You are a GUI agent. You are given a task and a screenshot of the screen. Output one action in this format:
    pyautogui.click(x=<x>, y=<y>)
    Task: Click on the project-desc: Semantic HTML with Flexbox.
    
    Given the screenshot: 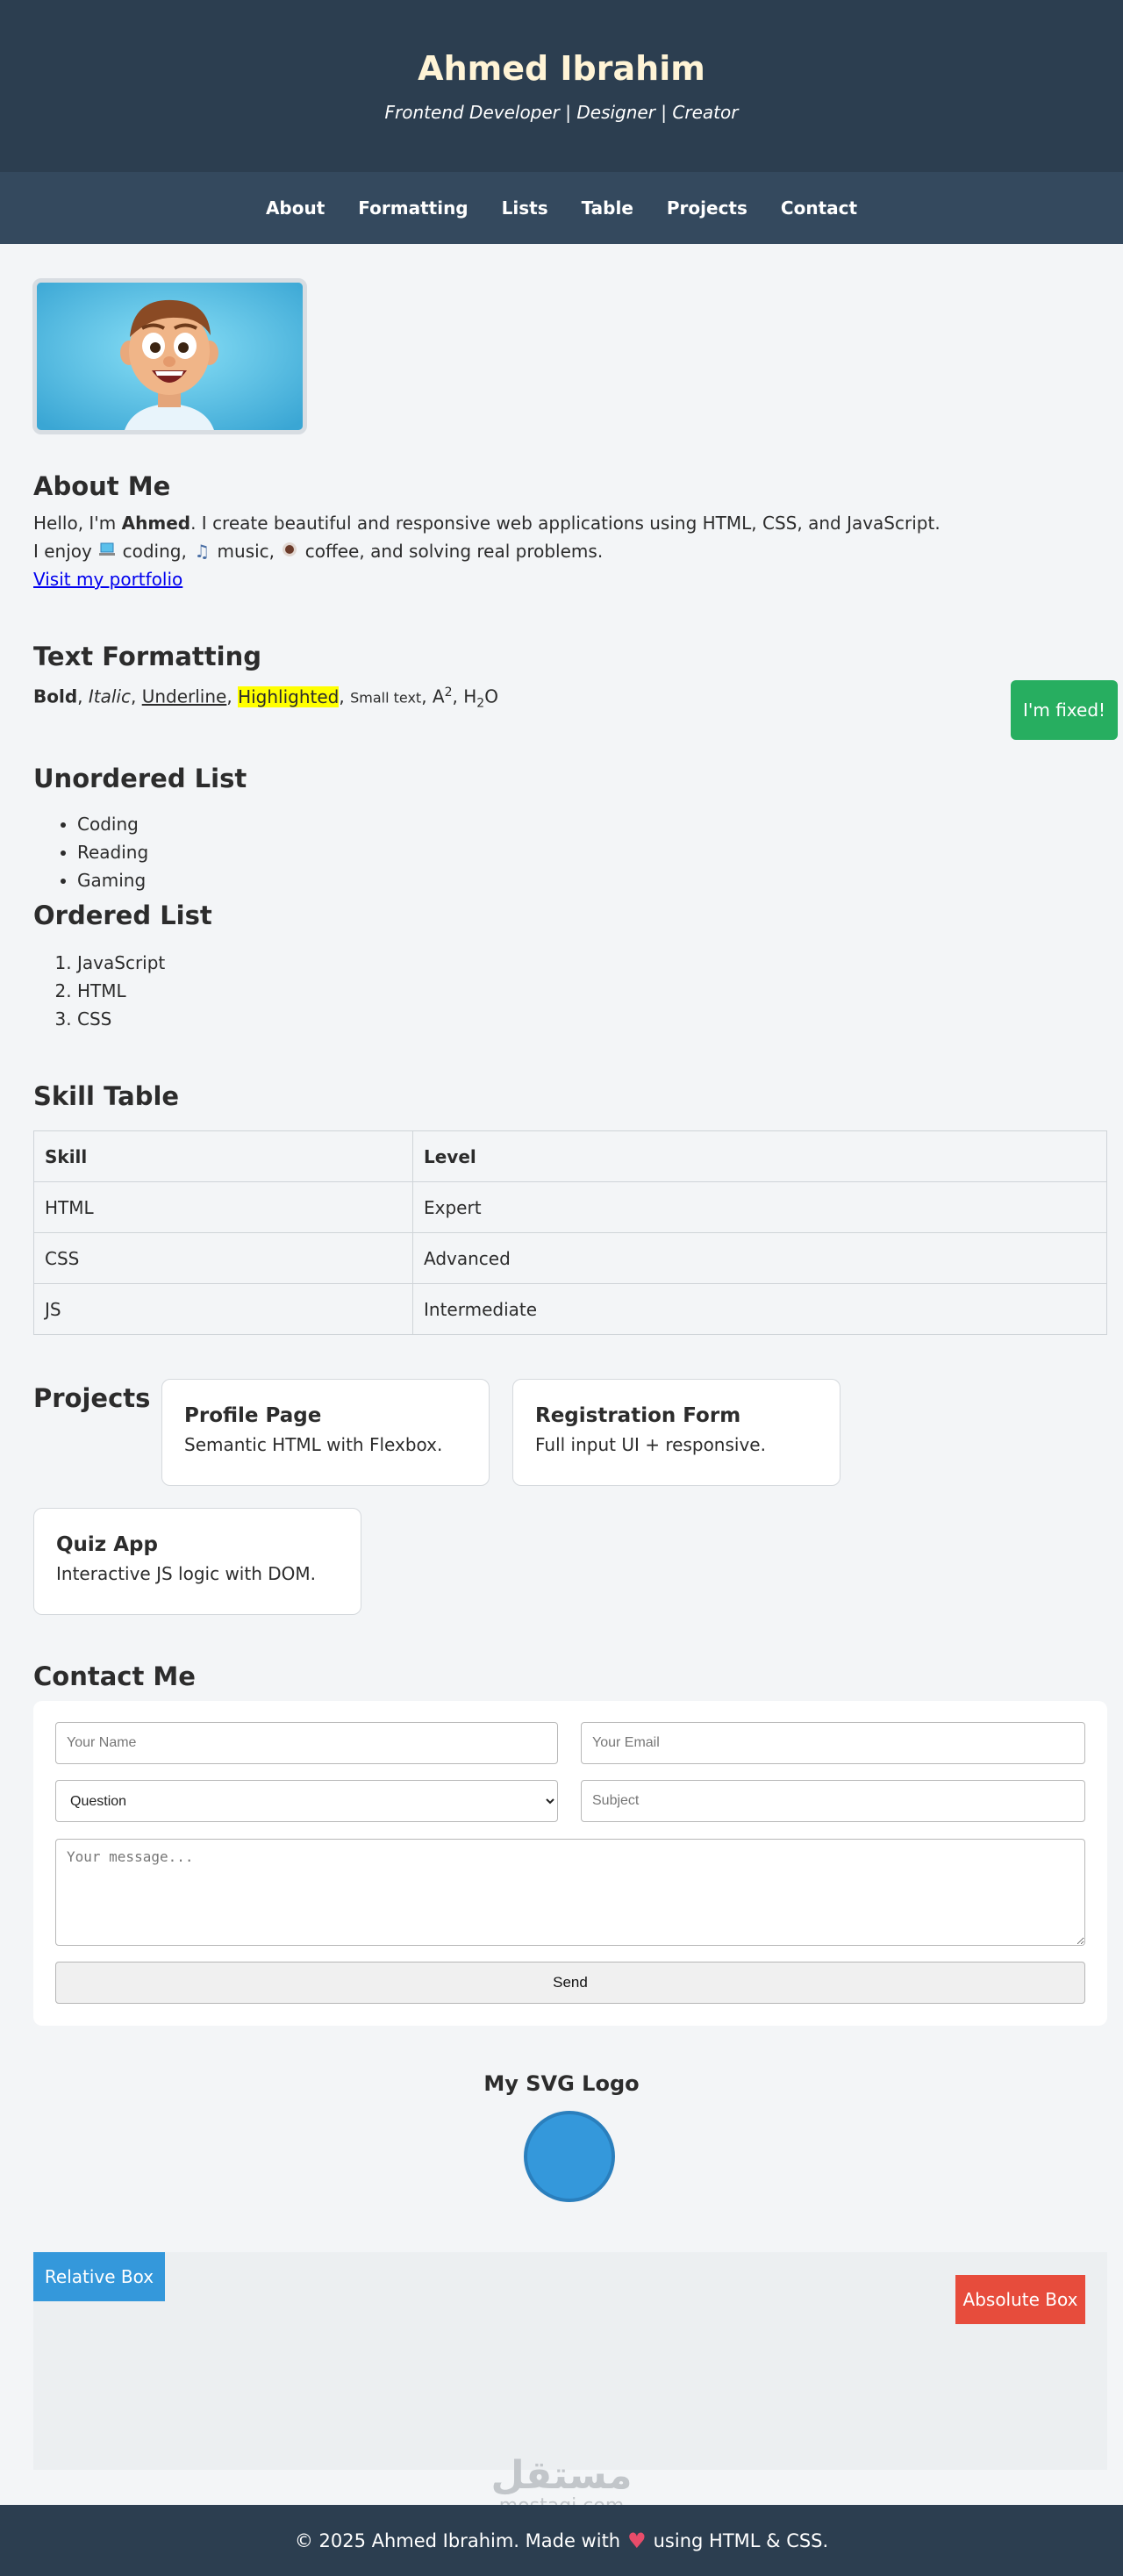 What is the action you would take?
    pyautogui.click(x=313, y=1445)
    